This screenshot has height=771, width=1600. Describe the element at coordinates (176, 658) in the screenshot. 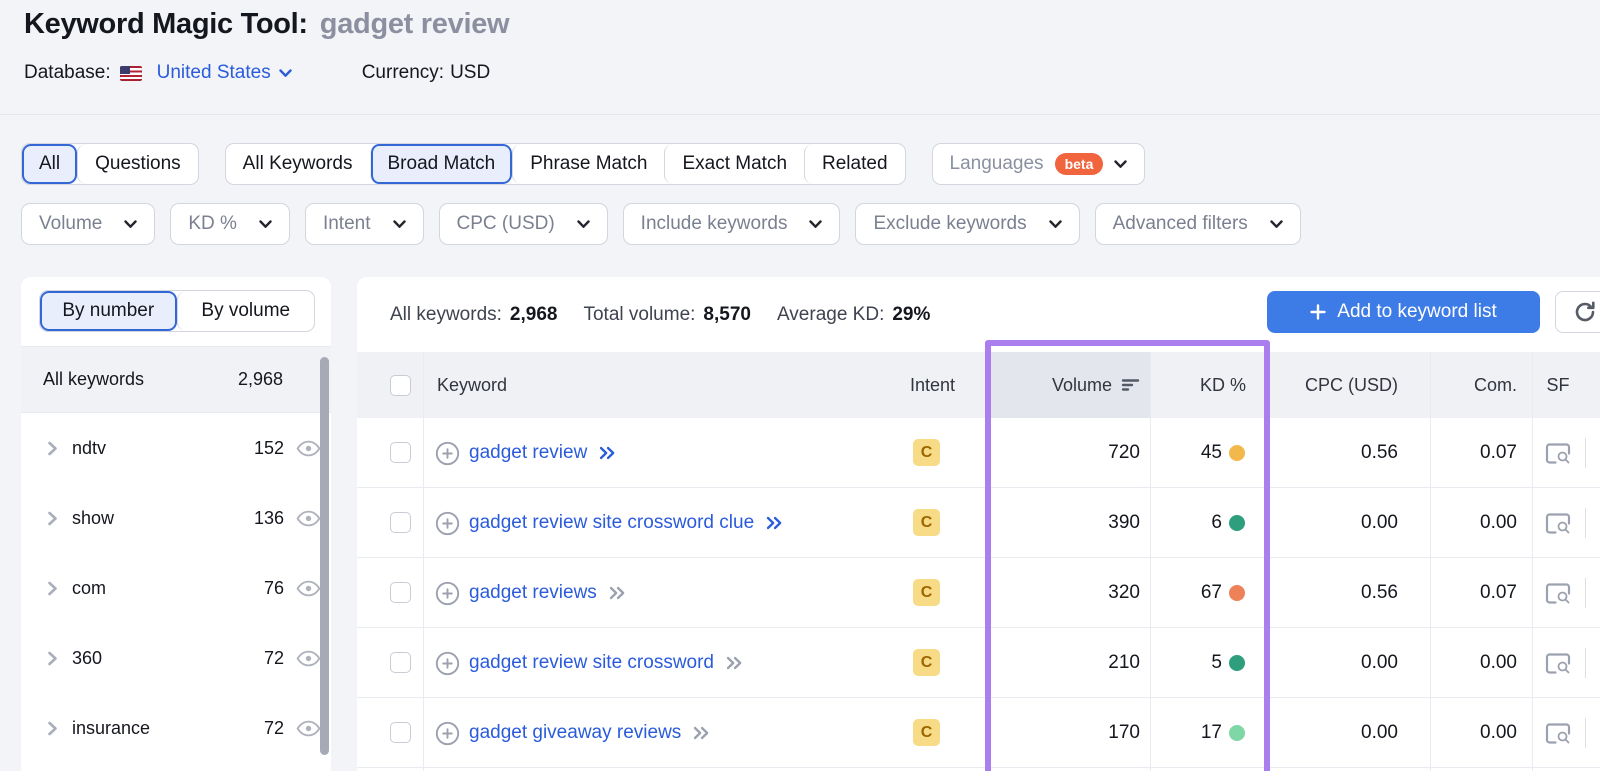

I see `sidebar-group-360: 360 72` at that location.